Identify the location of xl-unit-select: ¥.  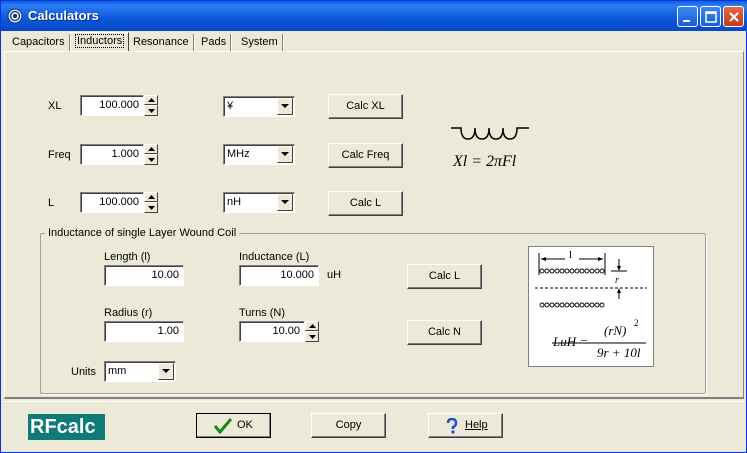
(259, 106).